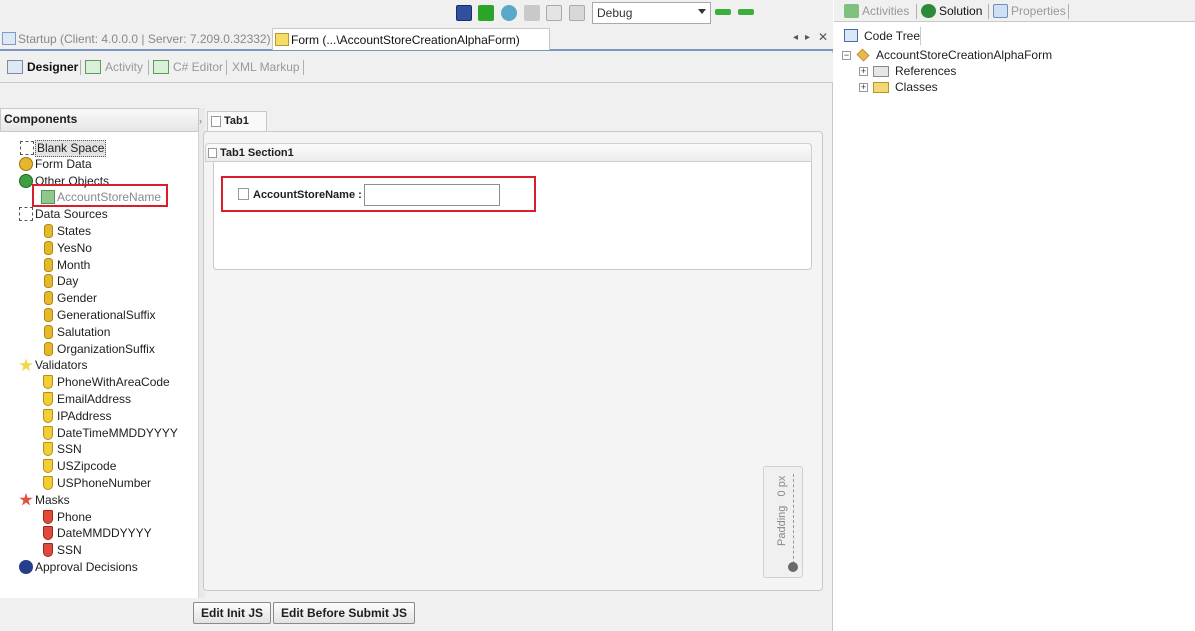 This screenshot has width=1195, height=631. Describe the element at coordinates (87, 466) in the screenshot. I see `component-item-label: USZipcode` at that location.